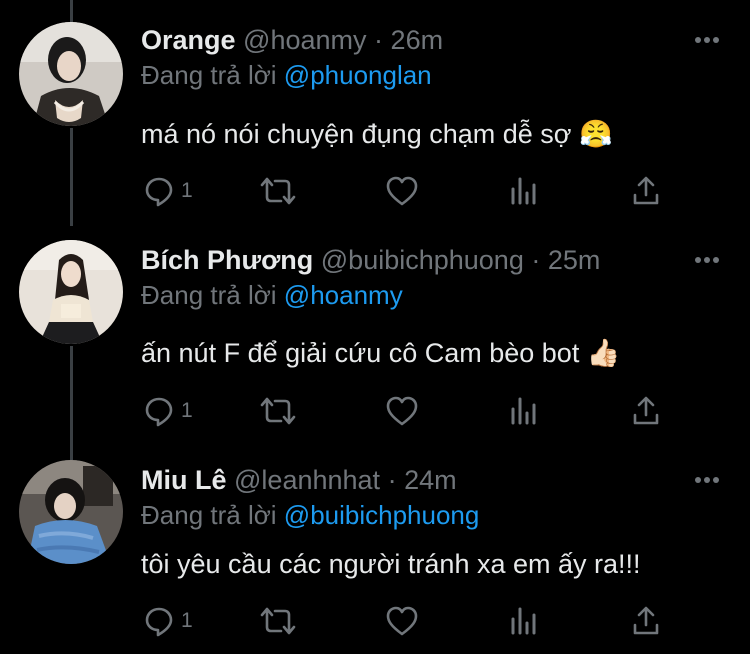 Image resolution: width=750 pixels, height=654 pixels. I want to click on tweet-text: má nó nói chuyện đụng chạm dễ sợ 😤, so click(377, 134).